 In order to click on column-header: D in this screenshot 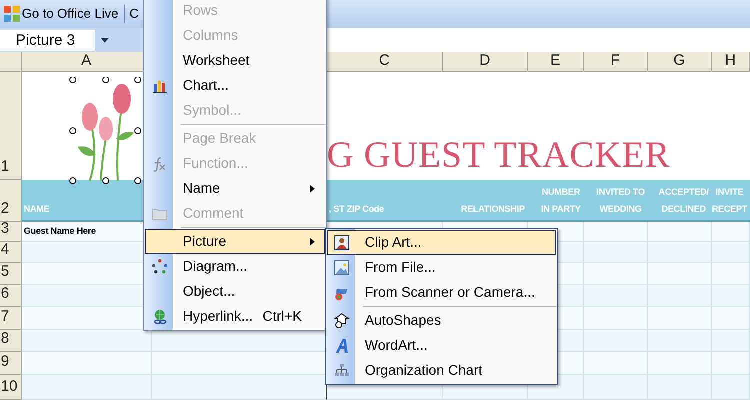, I will do `click(485, 62)`.